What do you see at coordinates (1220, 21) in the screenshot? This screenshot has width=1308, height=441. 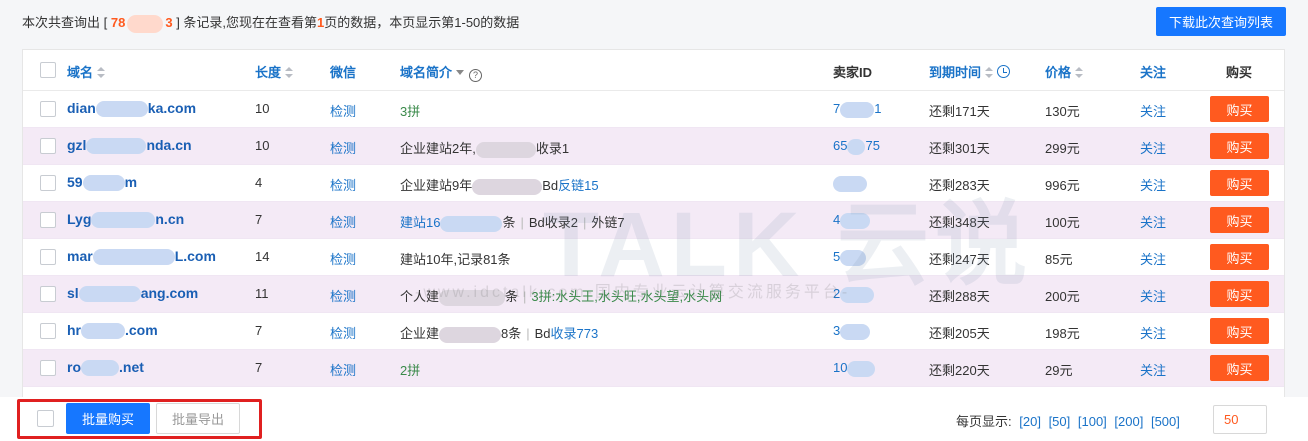 I see `download-list-button: 下载此次查询列表` at bounding box center [1220, 21].